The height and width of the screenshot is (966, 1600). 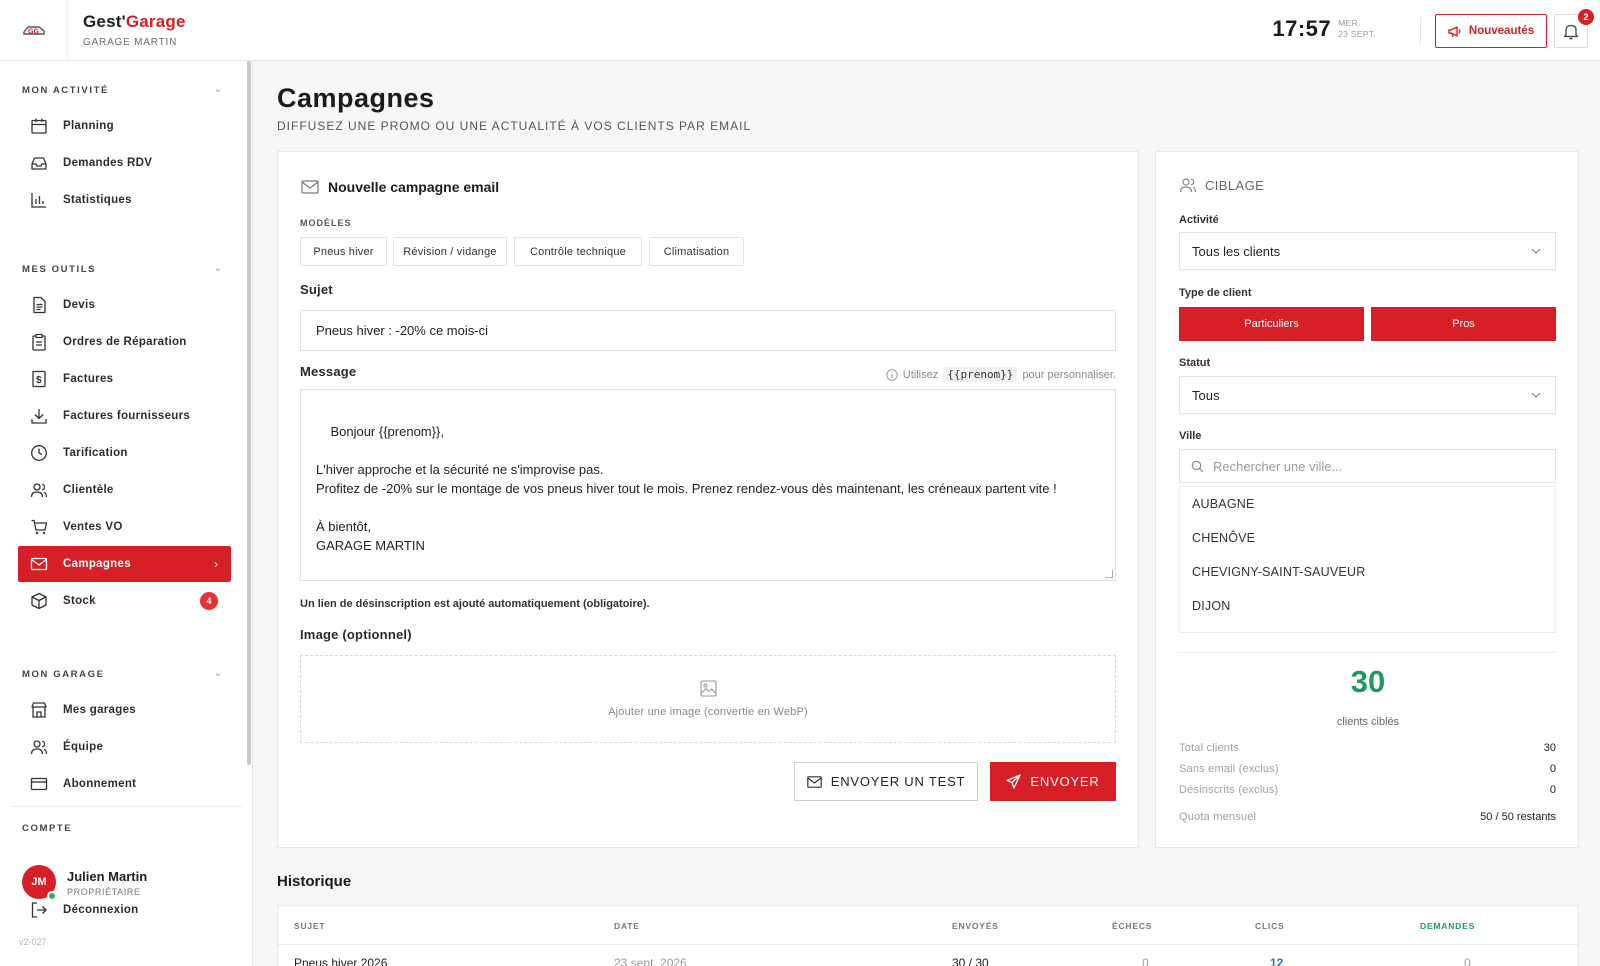 I want to click on chevron-right-icon: ›, so click(x=216, y=564).